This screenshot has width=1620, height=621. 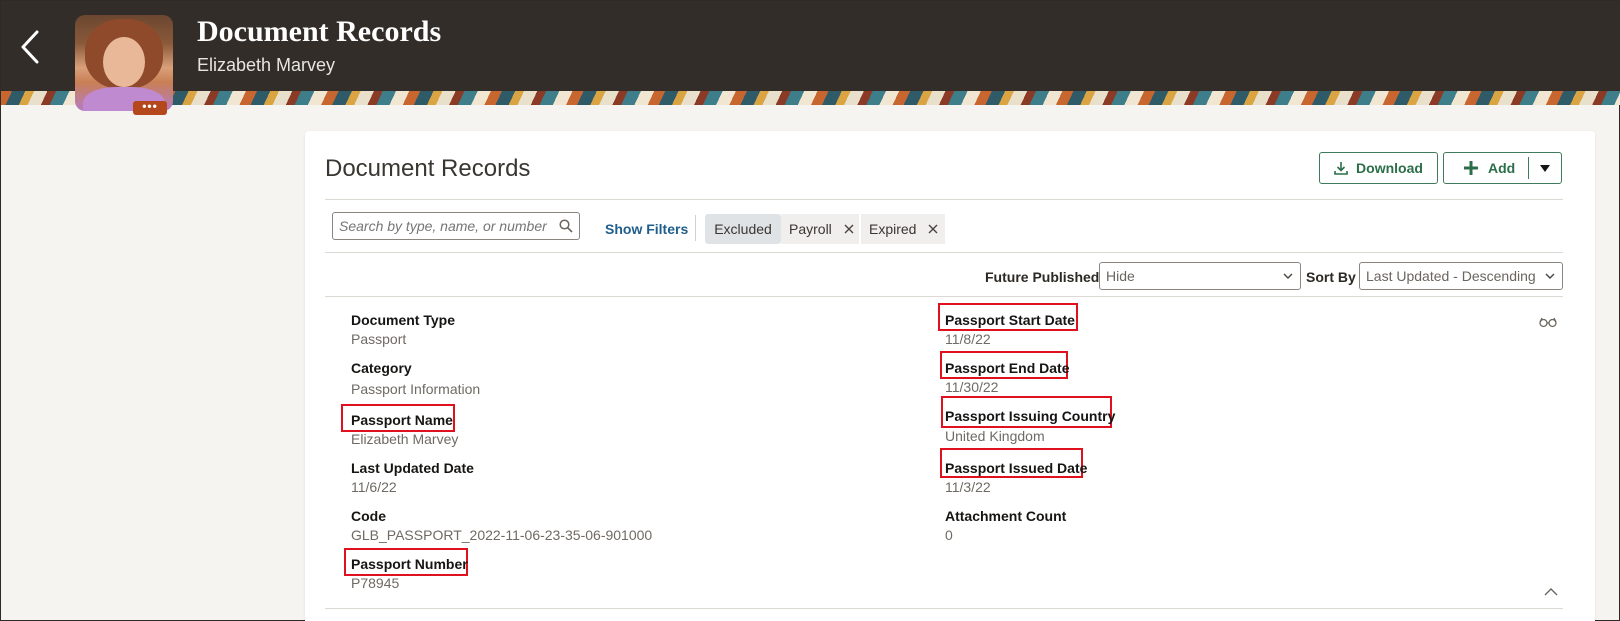 I want to click on passport-issued-date-value: 11/3/22, so click(x=968, y=487).